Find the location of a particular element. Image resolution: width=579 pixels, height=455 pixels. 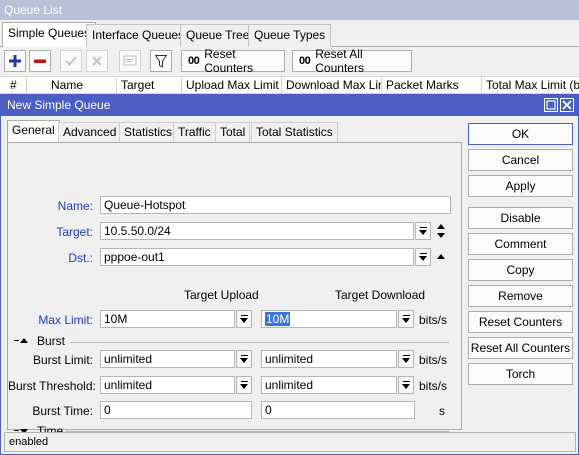

reset-counters-button: 00 Reset Counters is located at coordinates (233, 61).